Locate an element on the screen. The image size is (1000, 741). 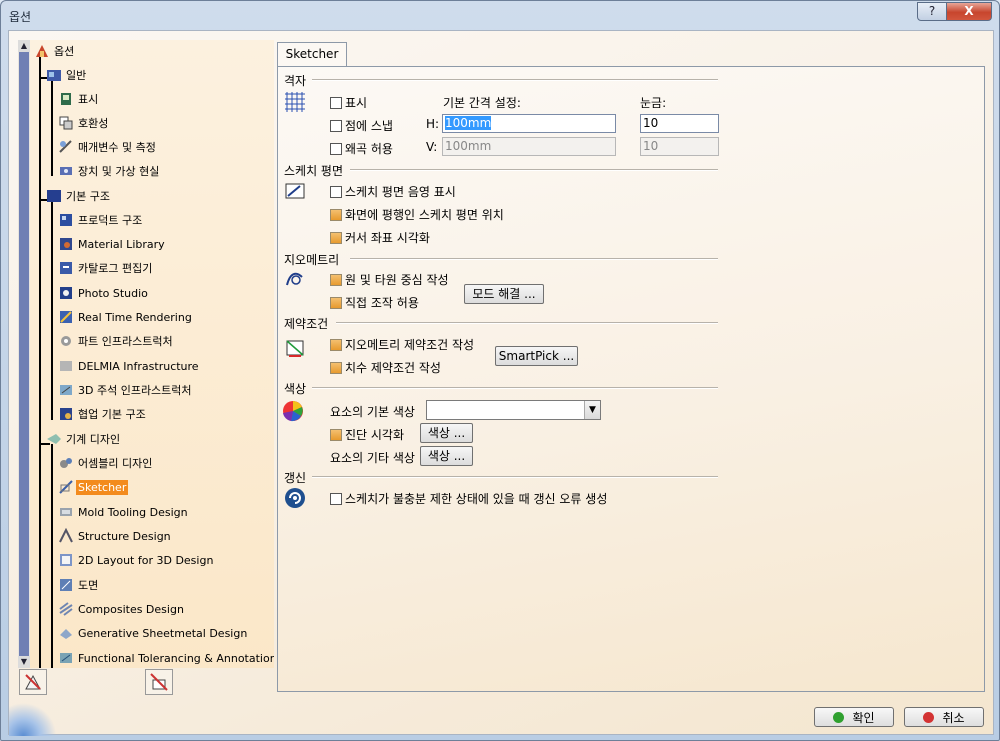
tree-item-drawing: 도면 is located at coordinates (79, 585).